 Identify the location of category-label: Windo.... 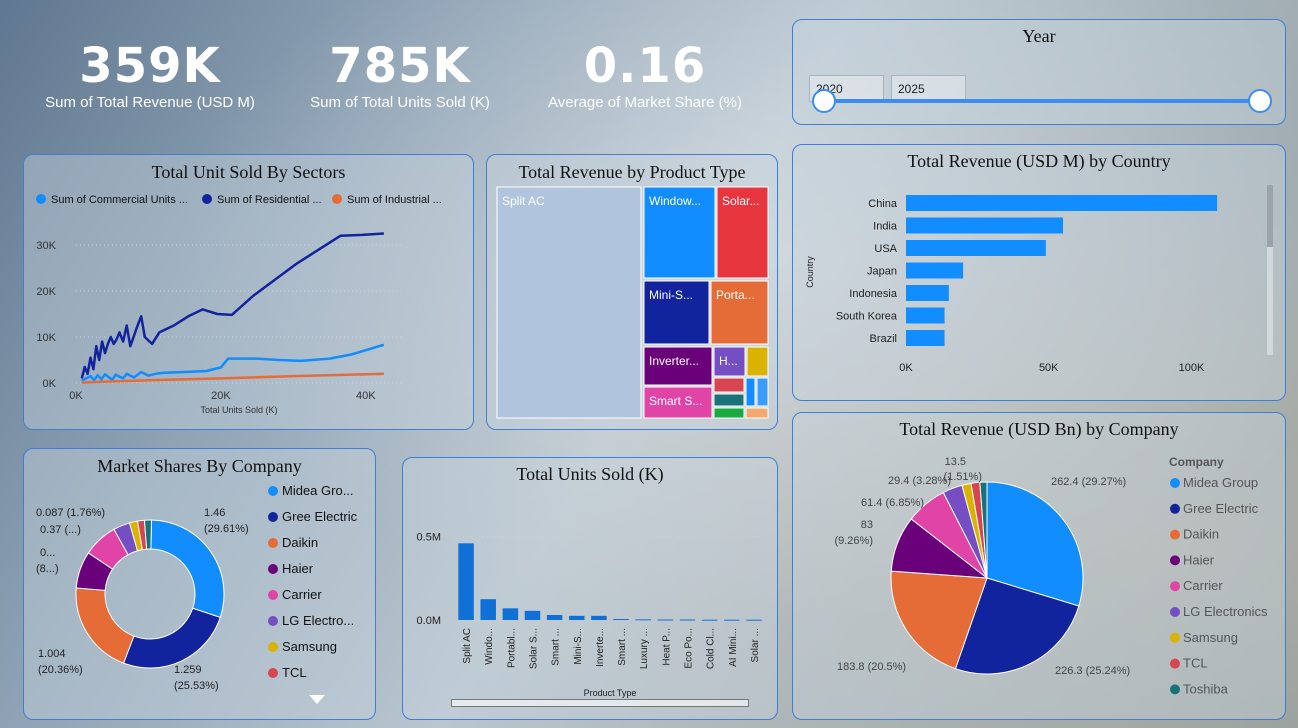
(489, 646).